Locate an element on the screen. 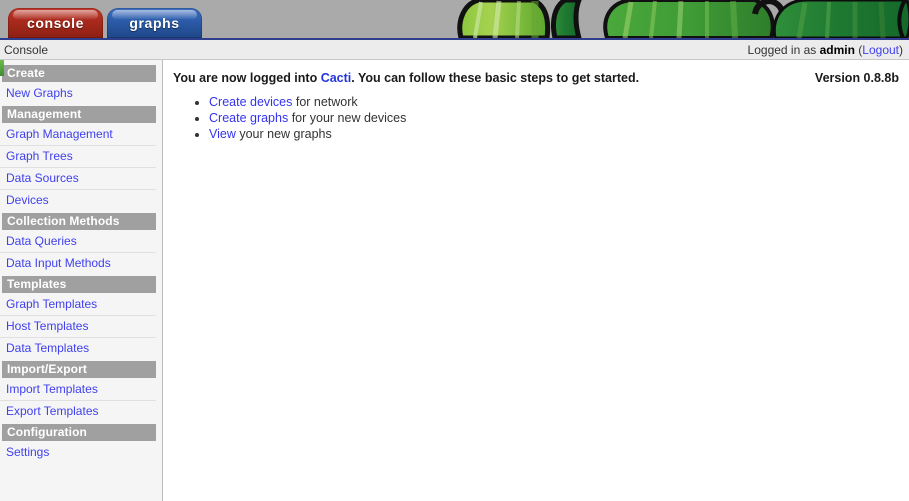 Image resolution: width=909 pixels, height=501 pixels. version-label: Version 0.8.8b is located at coordinates (856, 78).